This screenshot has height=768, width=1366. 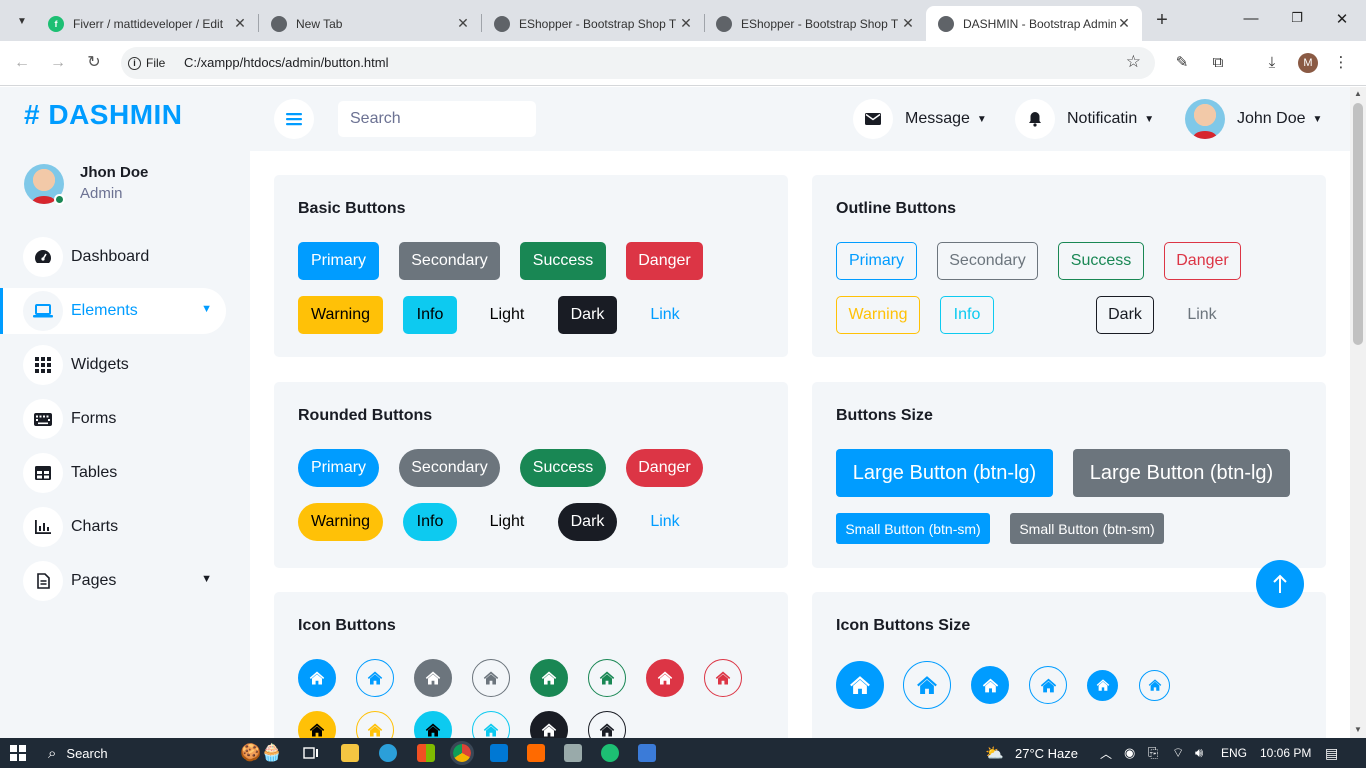 I want to click on fiverr-taskbar-icon, so click(x=610, y=753).